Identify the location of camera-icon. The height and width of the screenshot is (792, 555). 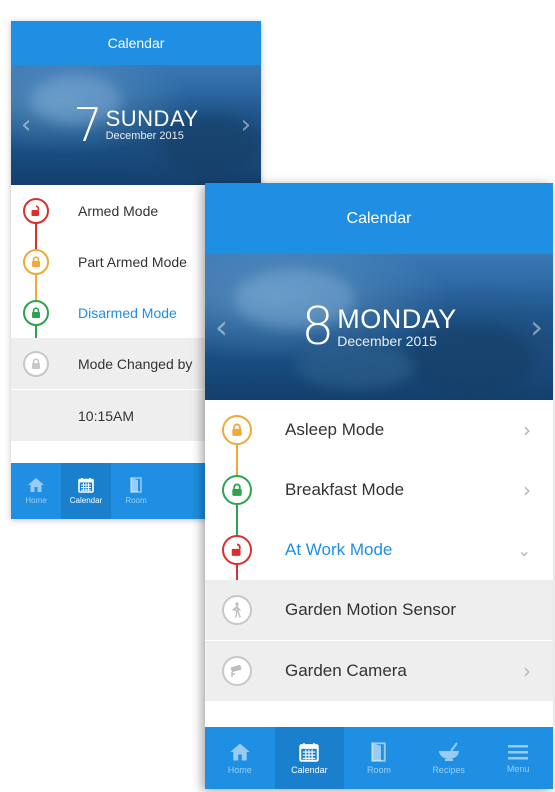
(237, 671).